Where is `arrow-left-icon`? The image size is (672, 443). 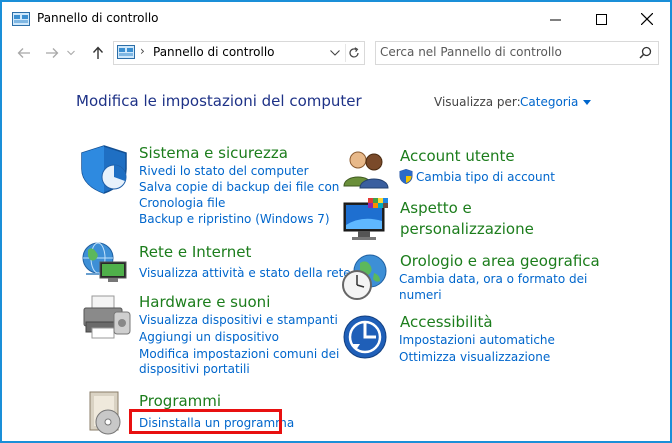 arrow-left-icon is located at coordinates (23, 53).